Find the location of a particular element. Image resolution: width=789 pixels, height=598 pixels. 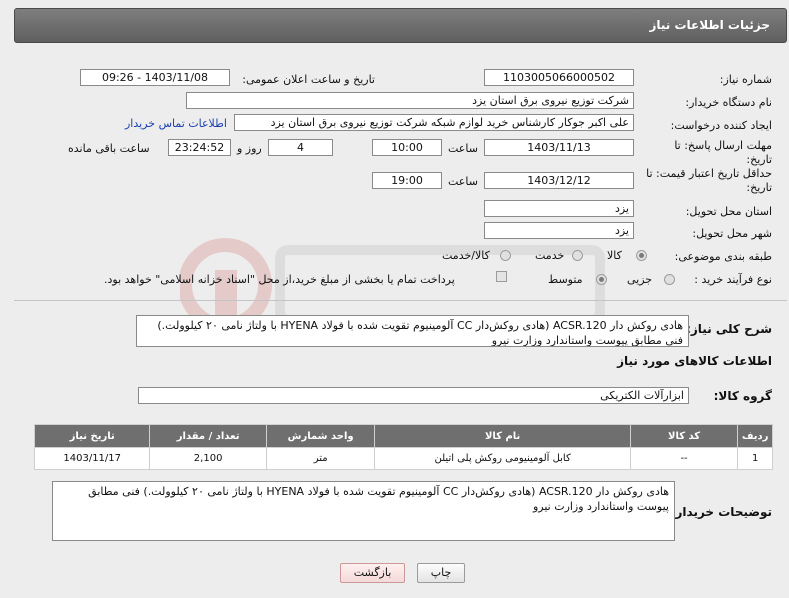

validity-time-label: ساعت is located at coordinates (463, 181).